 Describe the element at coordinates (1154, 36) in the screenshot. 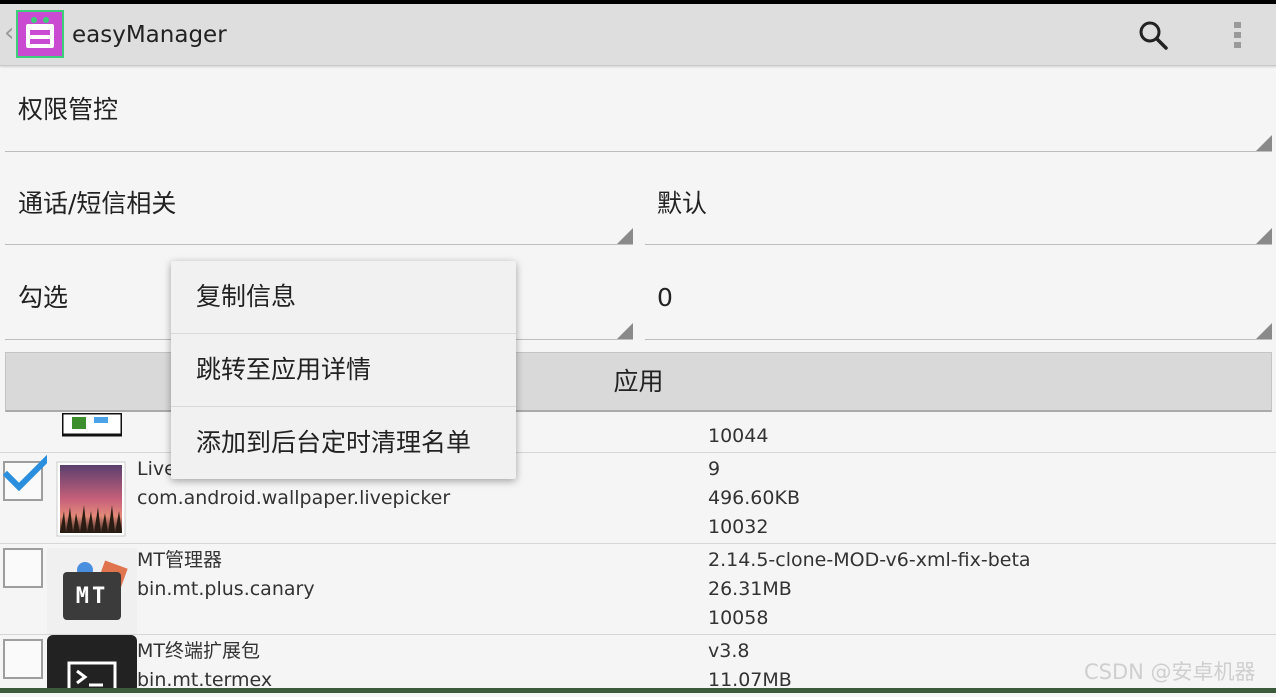

I see `search-icon` at that location.